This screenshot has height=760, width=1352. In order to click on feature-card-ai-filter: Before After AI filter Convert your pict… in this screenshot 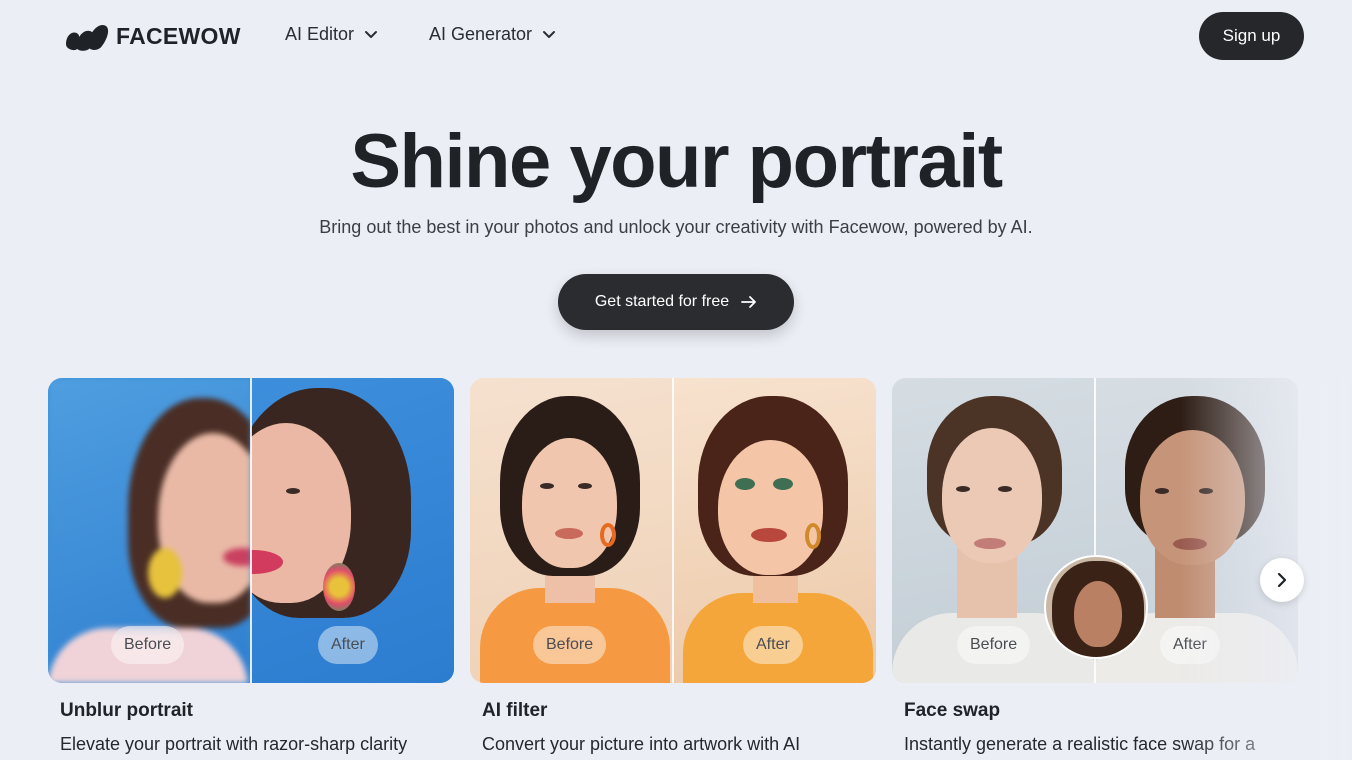, I will do `click(673, 566)`.